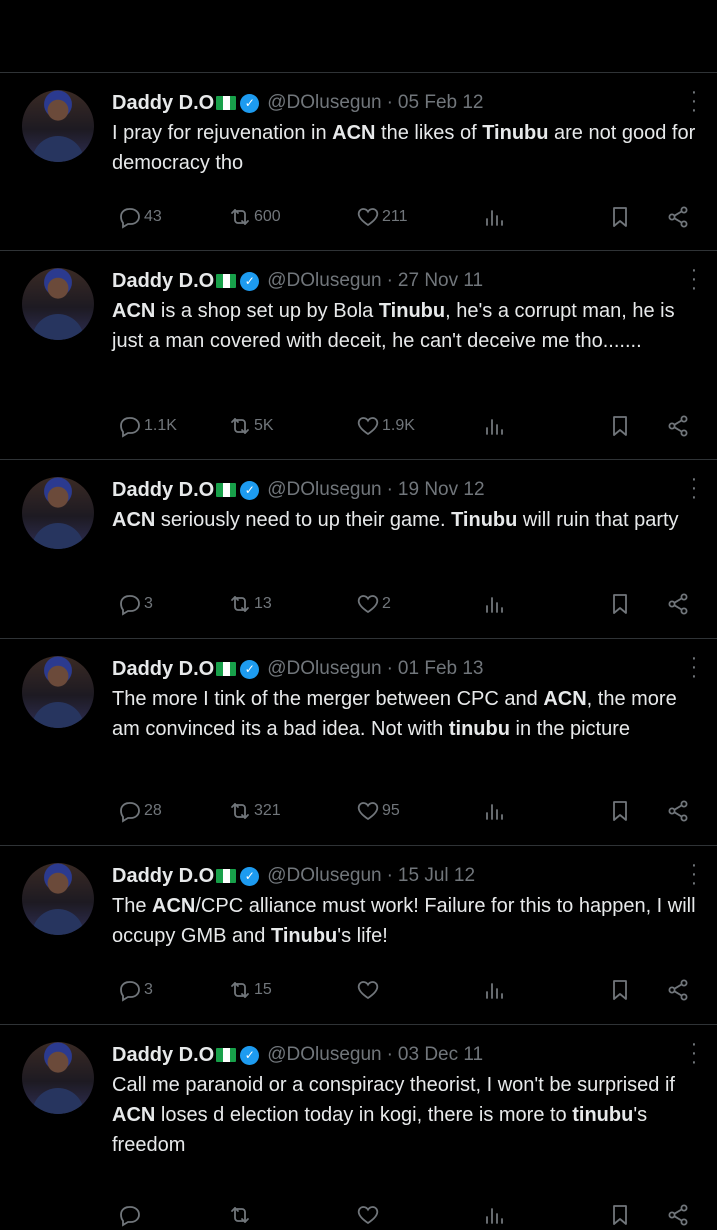 The image size is (717, 1230). Describe the element at coordinates (368, 604) in the screenshot. I see `like-icon` at that location.